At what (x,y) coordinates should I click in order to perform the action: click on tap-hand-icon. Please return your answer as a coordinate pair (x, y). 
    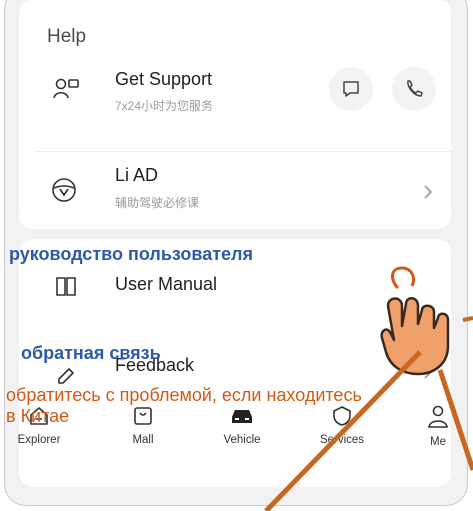
    Looking at the image, I should click on (415, 321).